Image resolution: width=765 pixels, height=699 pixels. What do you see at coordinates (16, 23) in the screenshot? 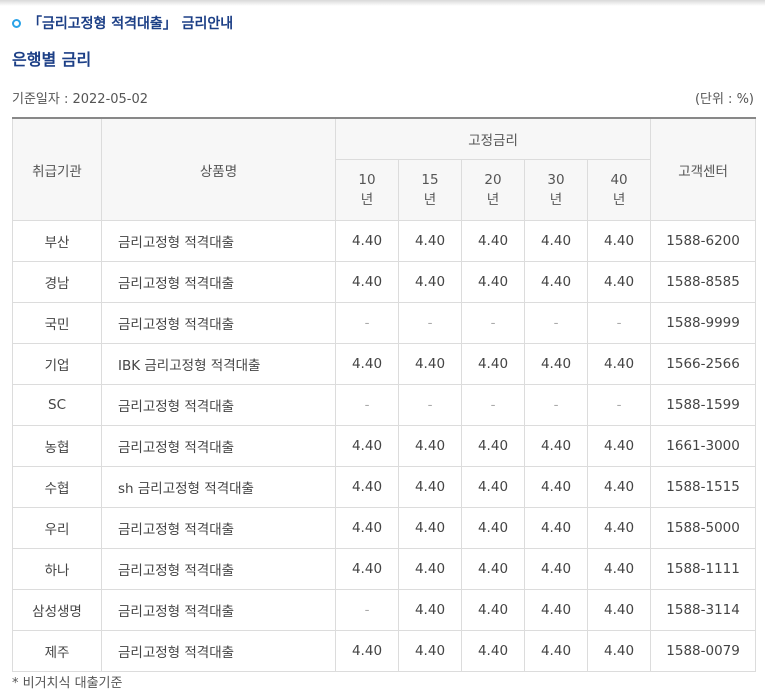
I see `circle-bullet-icon` at bounding box center [16, 23].